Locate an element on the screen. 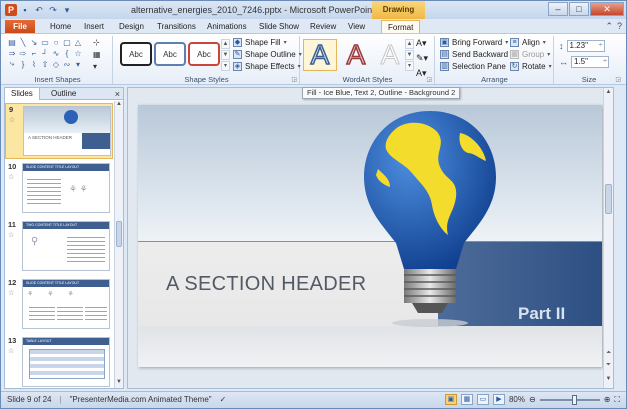 This screenshot has width=627, height=409. zoom-in-icon: ⊕ is located at coordinates (607, 399).